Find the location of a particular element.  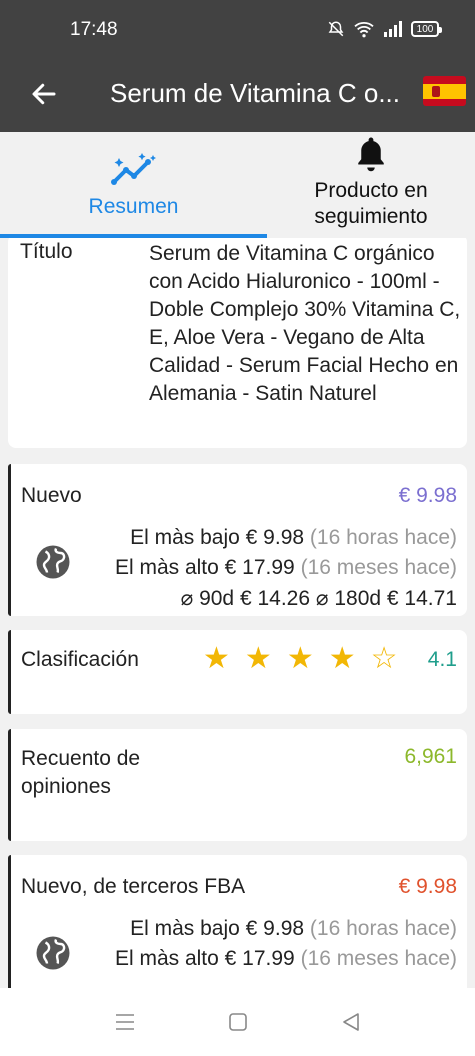

menu-icon is located at coordinates (125, 1022).